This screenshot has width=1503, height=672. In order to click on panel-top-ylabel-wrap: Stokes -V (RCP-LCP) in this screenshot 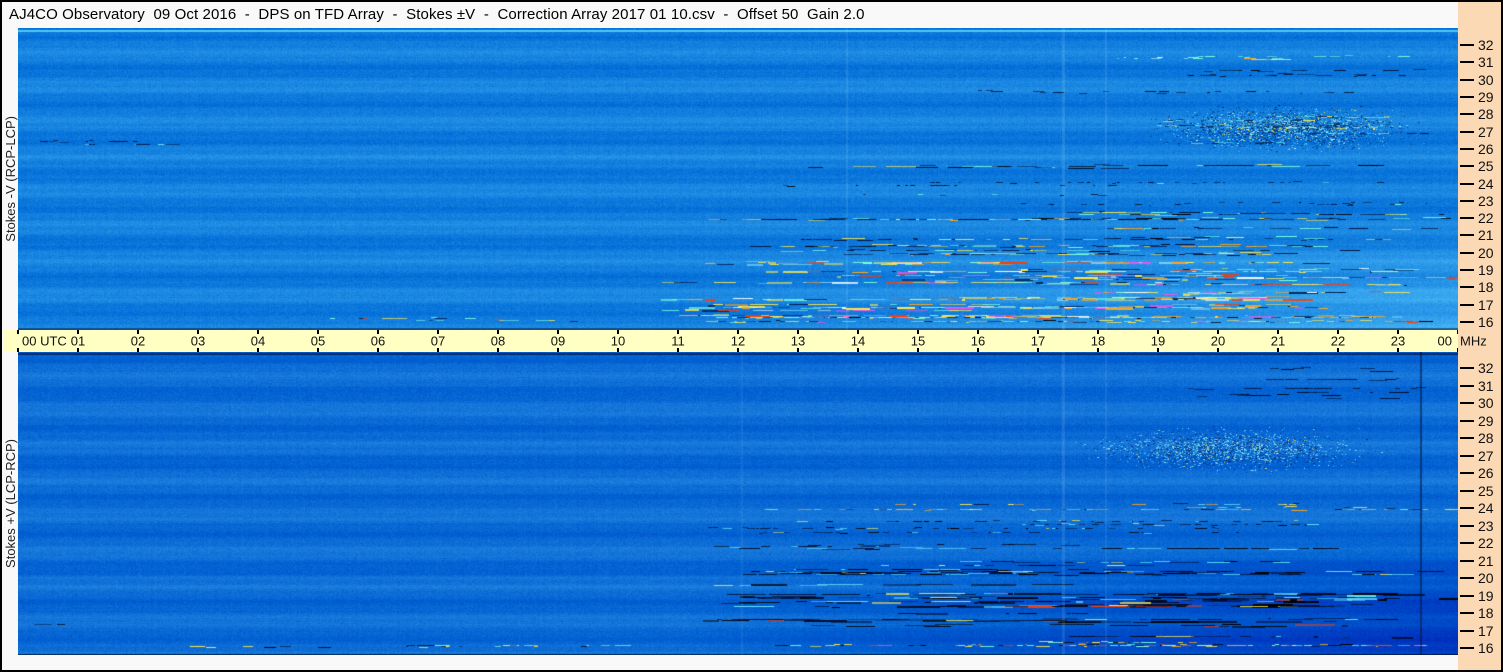, I will do `click(10, 179)`.